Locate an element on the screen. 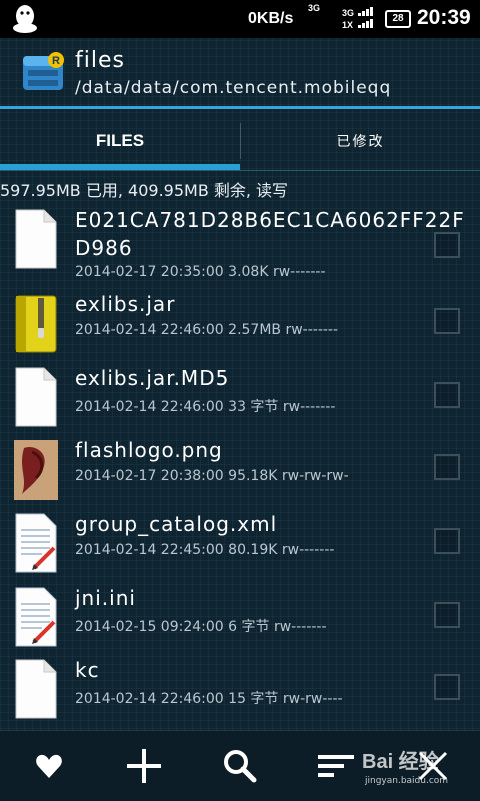 This screenshot has width=480, height=801. file-date: 2014-02-14 22:45:00 is located at coordinates (149, 550).